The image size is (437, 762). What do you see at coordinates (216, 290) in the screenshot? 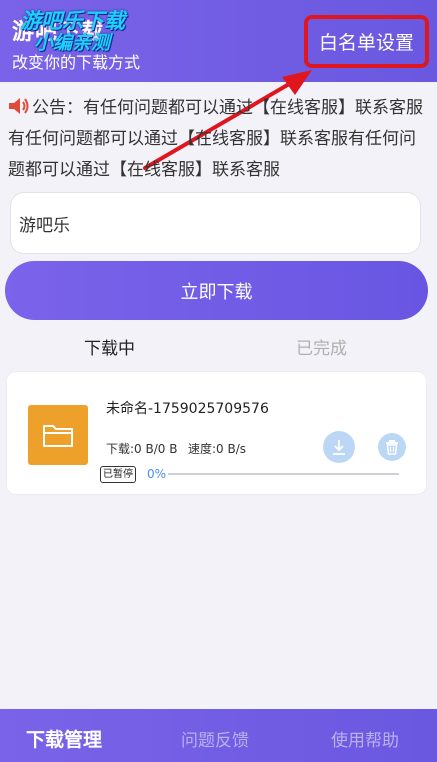
I see `download-now-button: 立即下载` at bounding box center [216, 290].